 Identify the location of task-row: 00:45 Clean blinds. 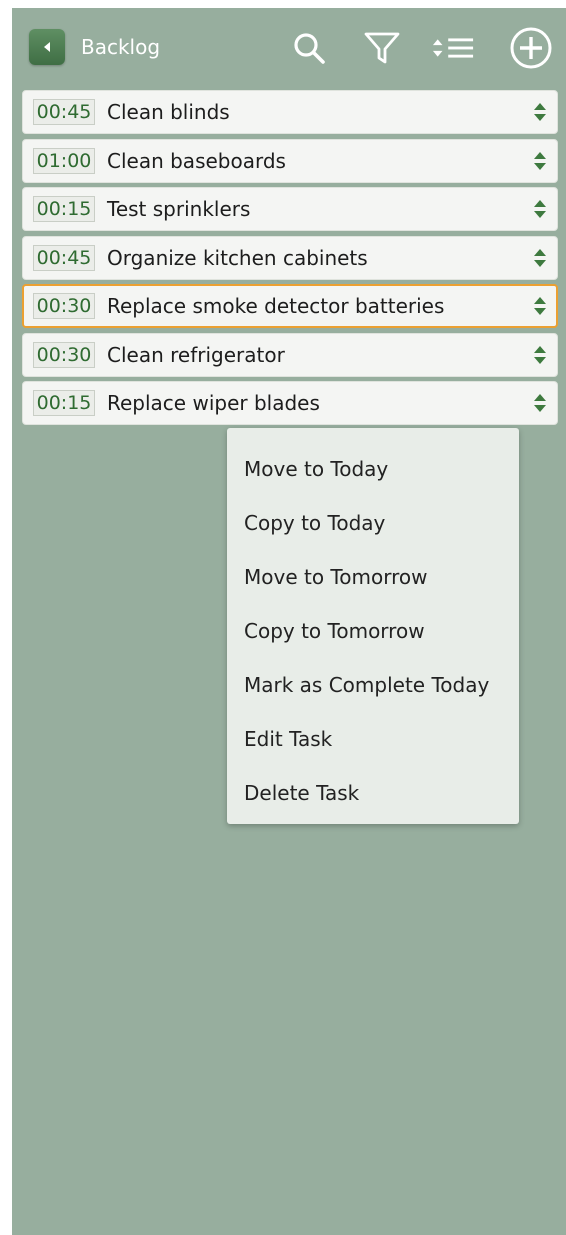
(290, 112).